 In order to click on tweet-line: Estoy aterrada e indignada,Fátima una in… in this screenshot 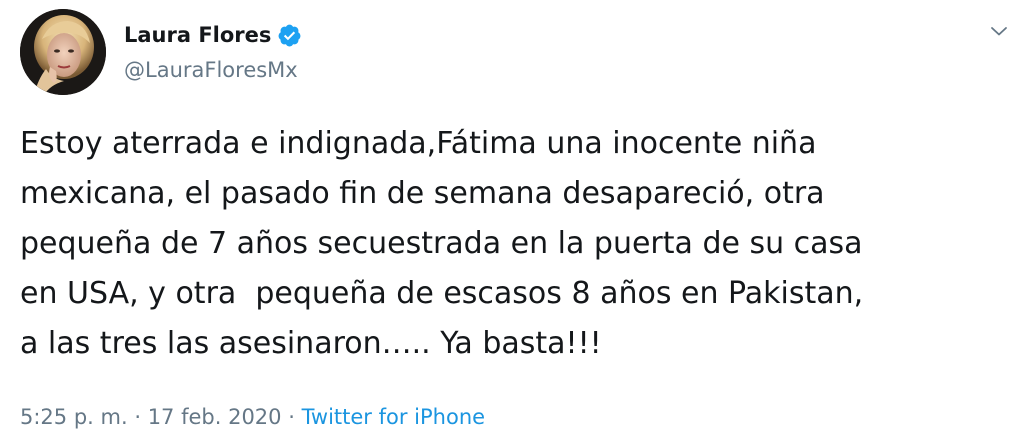, I will do `click(418, 143)`.